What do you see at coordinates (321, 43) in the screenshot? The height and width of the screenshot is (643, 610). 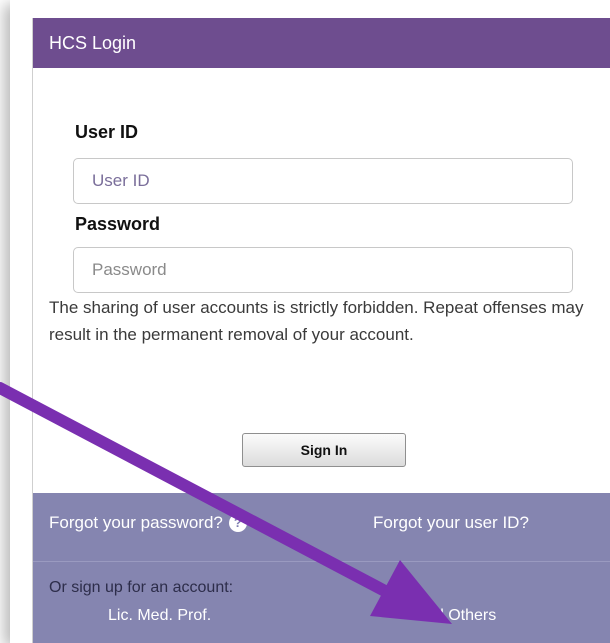 I see `panel-header: HCS Login` at bounding box center [321, 43].